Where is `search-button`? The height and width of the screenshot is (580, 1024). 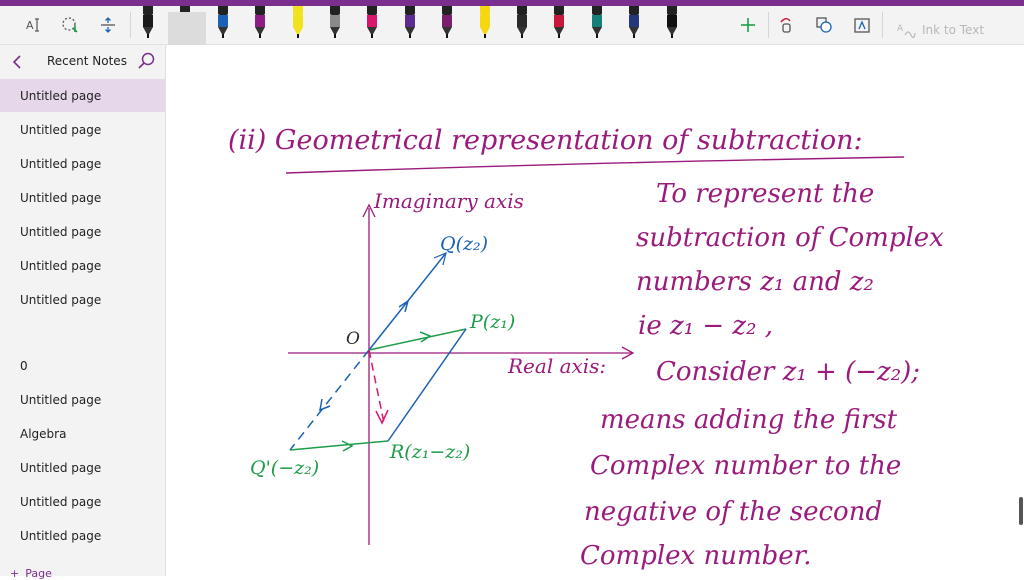 search-button is located at coordinates (147, 61).